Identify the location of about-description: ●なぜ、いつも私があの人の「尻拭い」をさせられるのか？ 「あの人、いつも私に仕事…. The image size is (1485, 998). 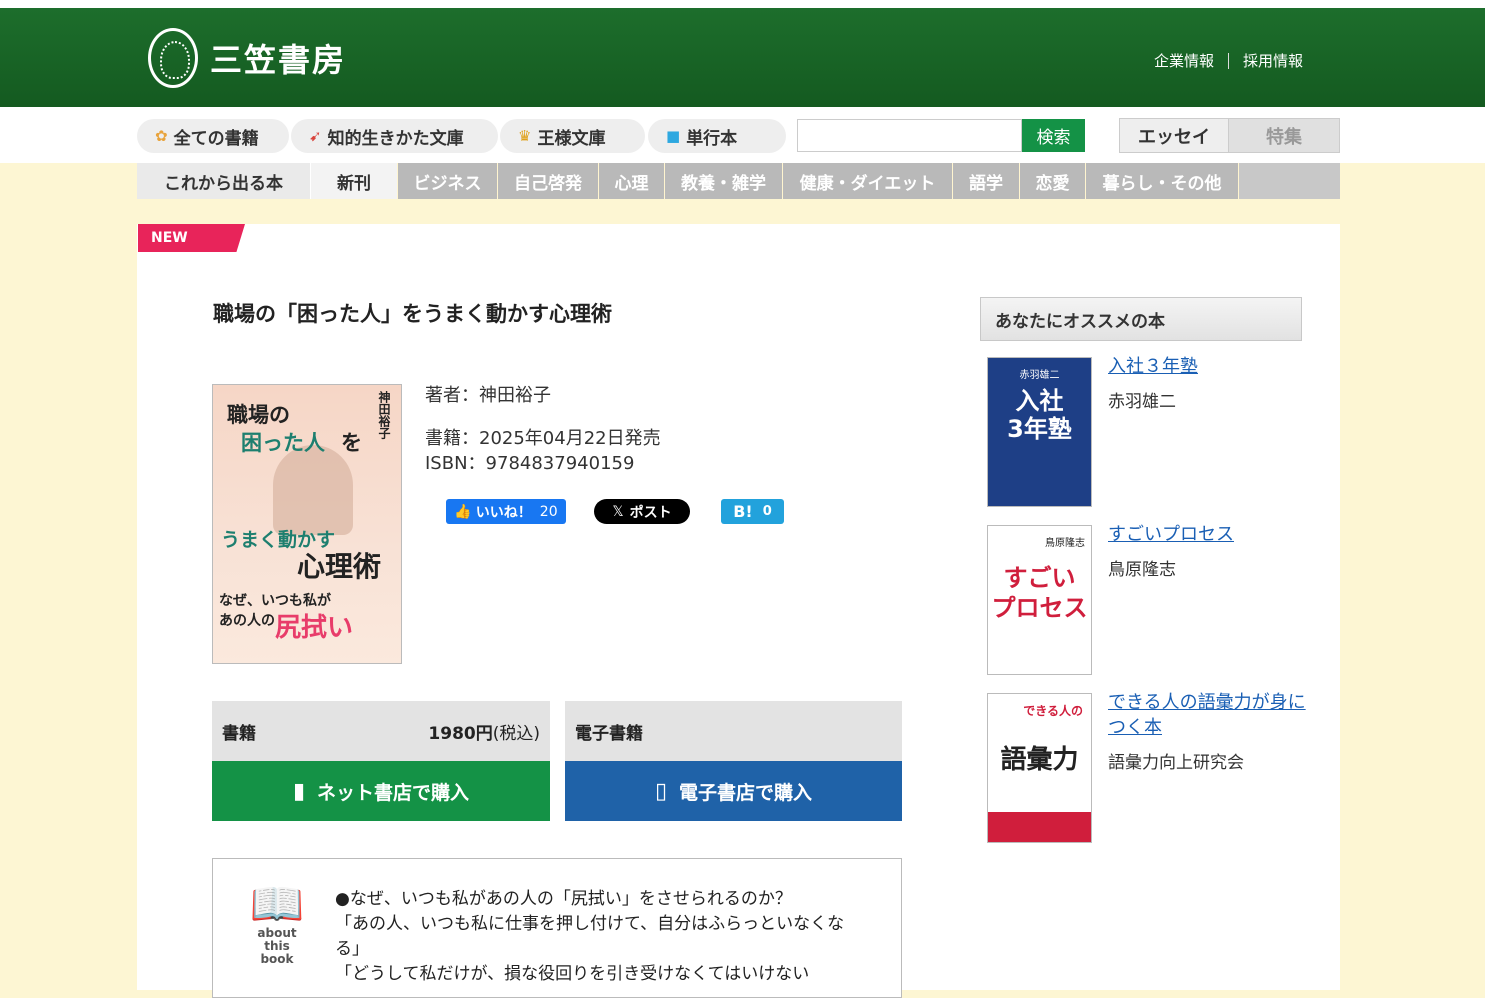
(590, 936).